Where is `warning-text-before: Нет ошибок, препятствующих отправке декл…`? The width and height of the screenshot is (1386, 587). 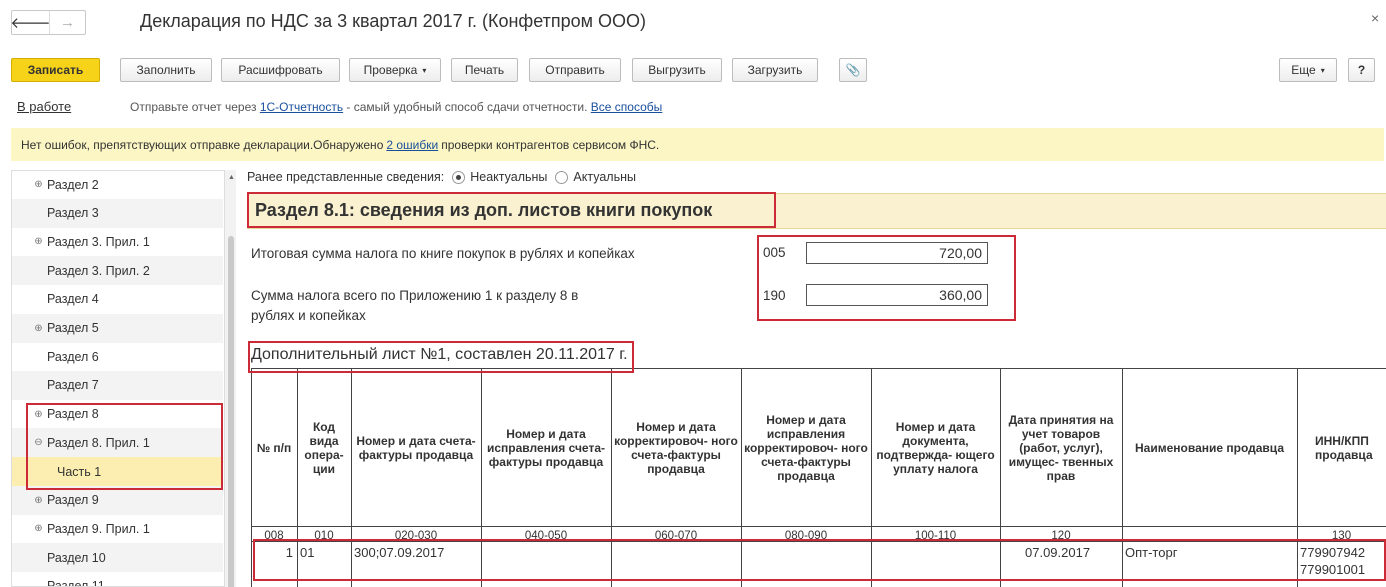 warning-text-before: Нет ошибок, препятствующих отправке декл… is located at coordinates (202, 144).